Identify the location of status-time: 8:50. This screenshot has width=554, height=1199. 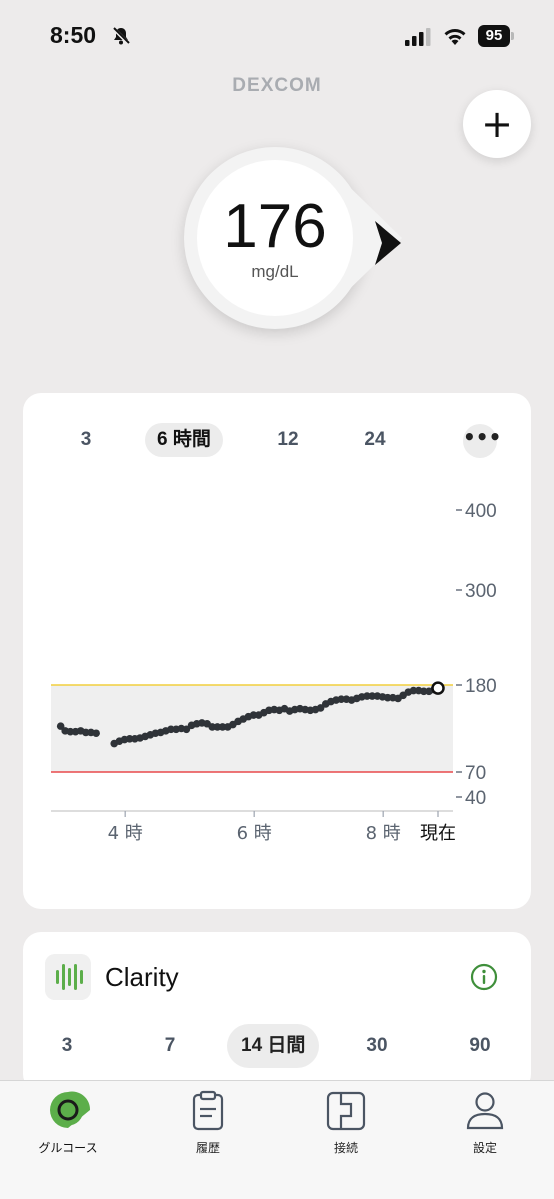
(73, 35).